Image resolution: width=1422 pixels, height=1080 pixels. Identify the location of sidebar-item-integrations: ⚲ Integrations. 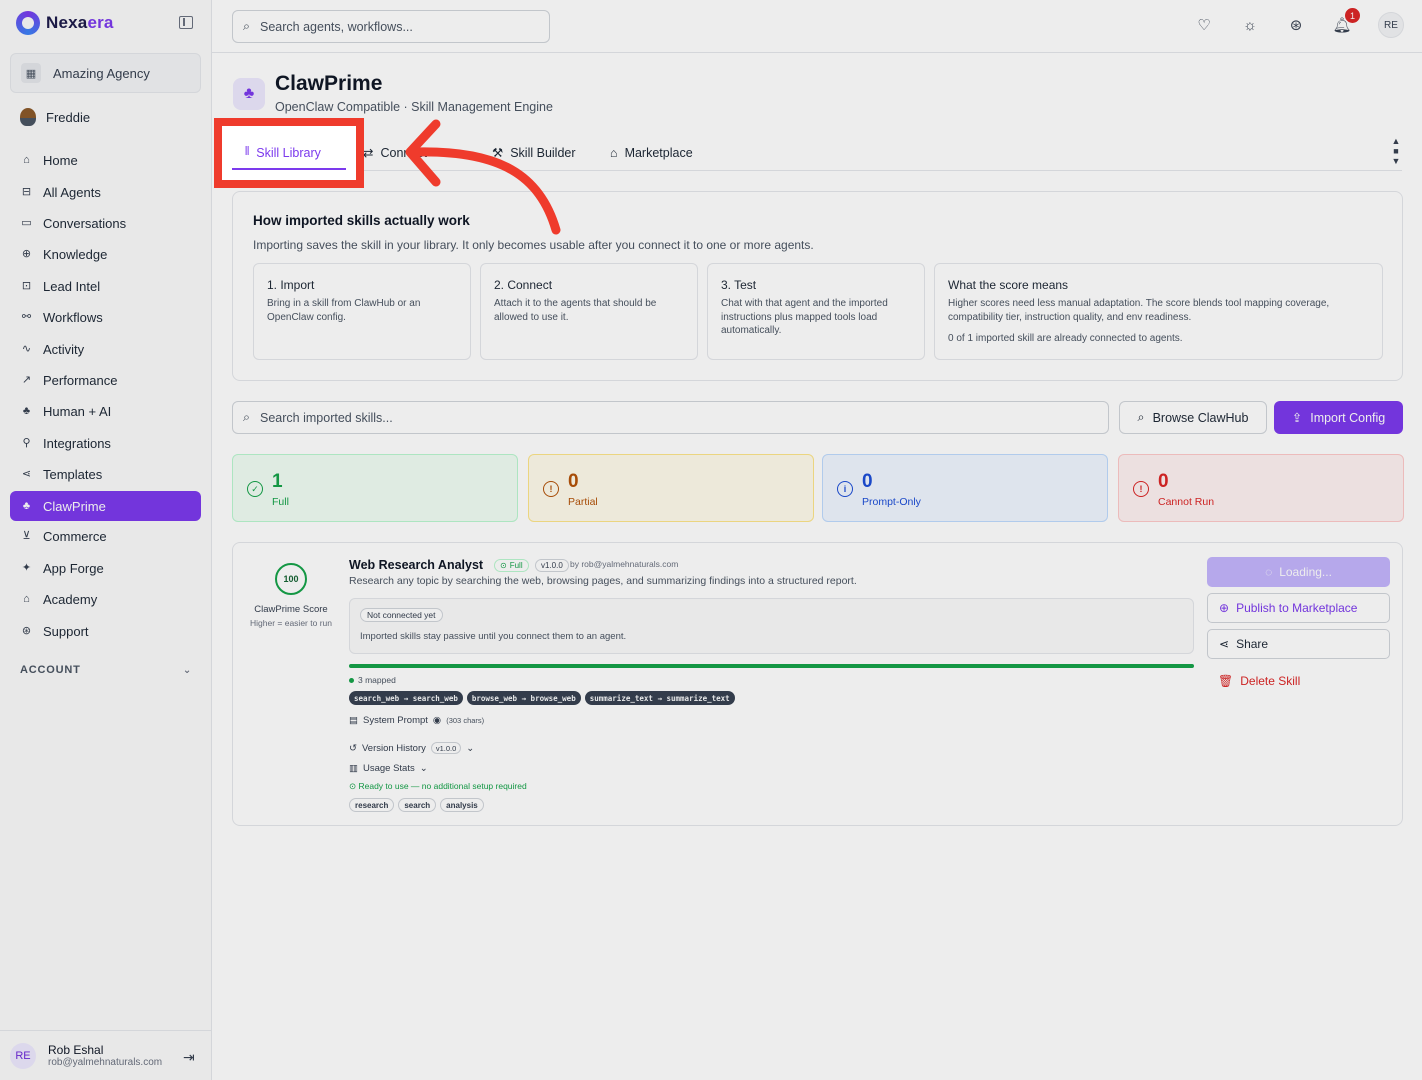
(105, 443).